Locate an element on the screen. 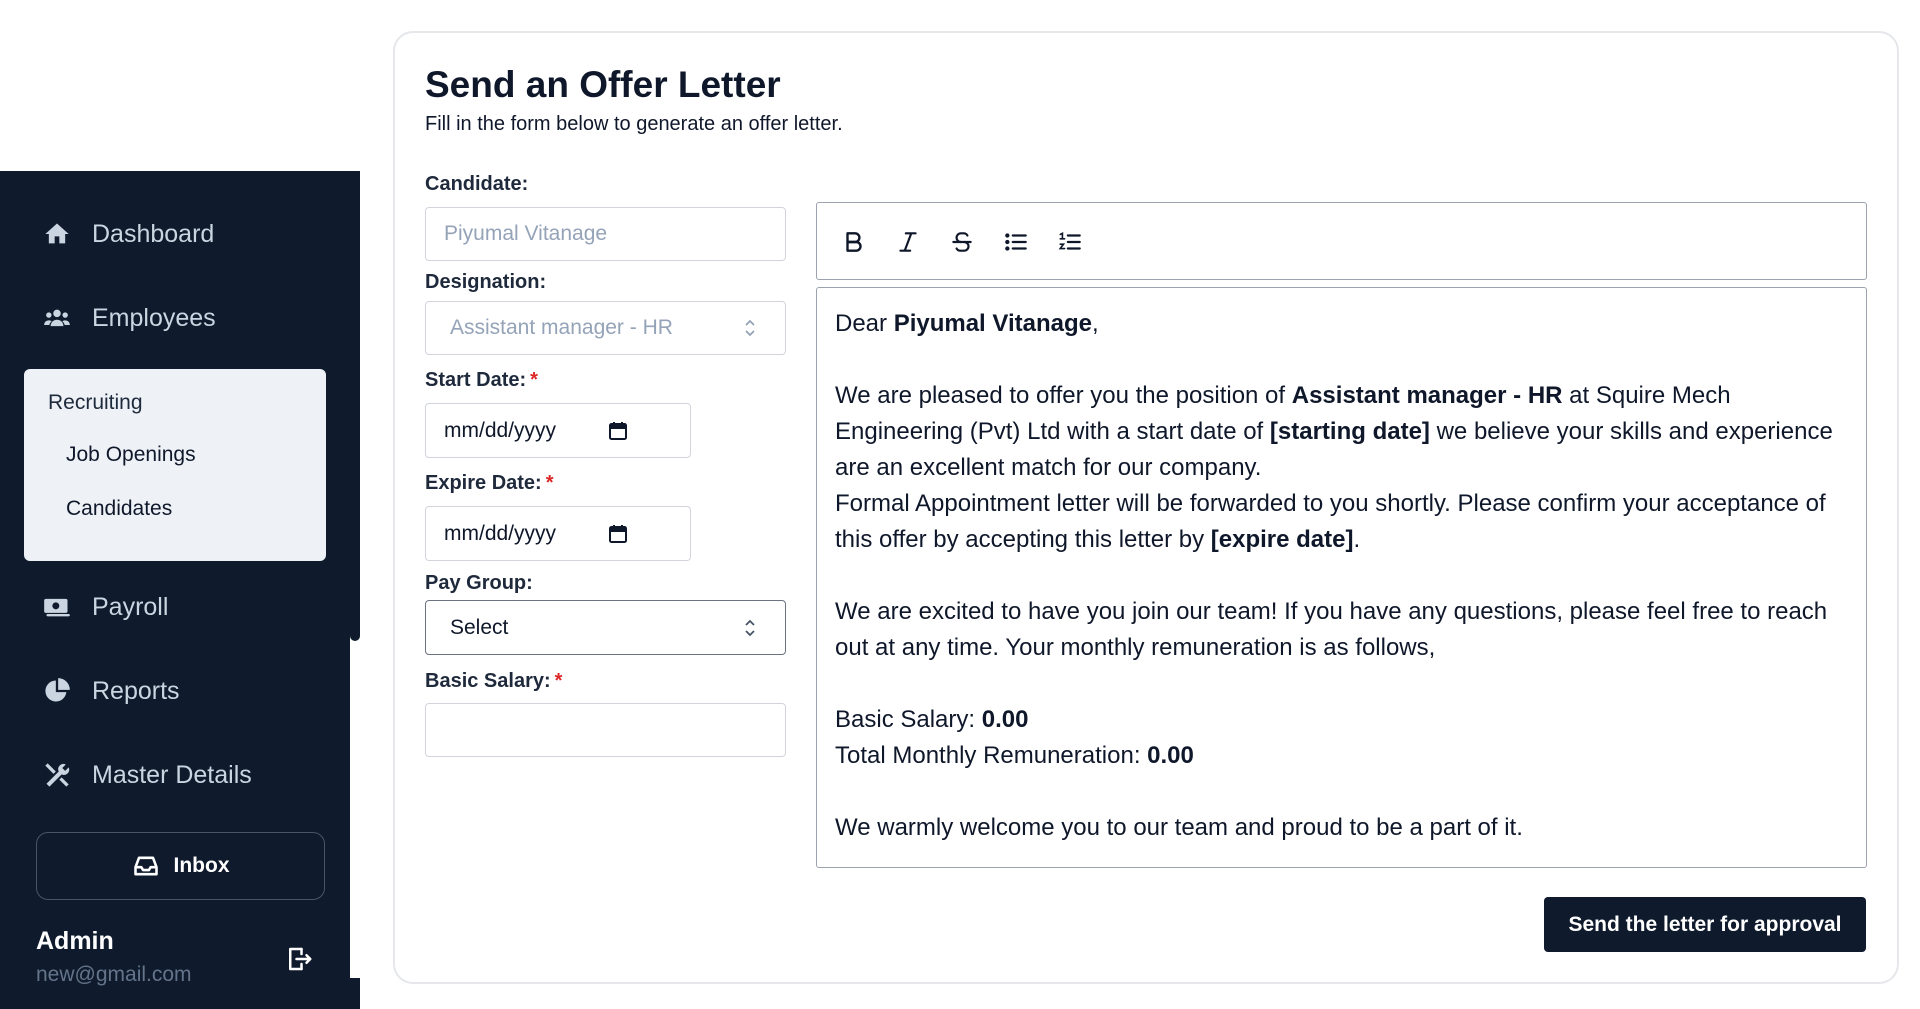  sidebar-item-dashboard: Dashboard is located at coordinates (128, 234).